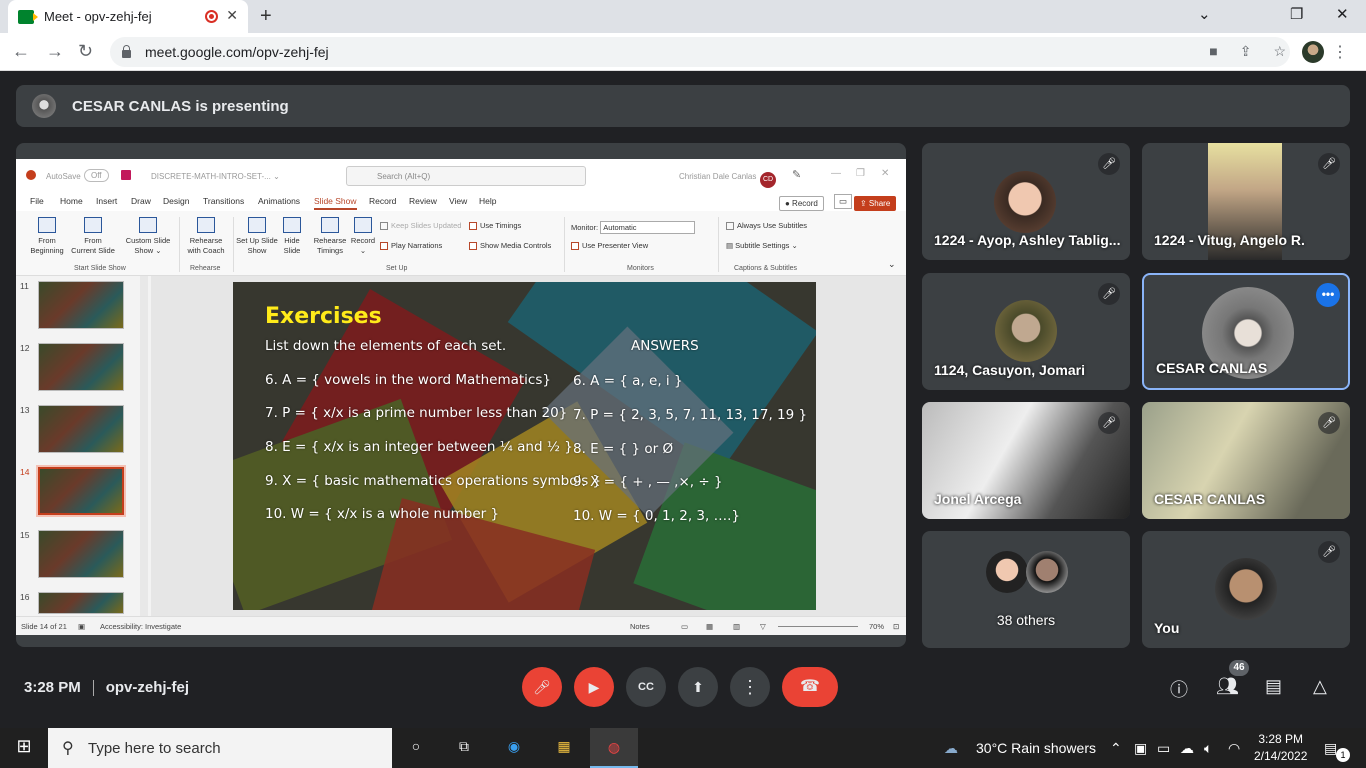 This screenshot has height=768, width=1366. What do you see at coordinates (750, 687) in the screenshot?
I see `more-options-icon: ⋮` at bounding box center [750, 687].